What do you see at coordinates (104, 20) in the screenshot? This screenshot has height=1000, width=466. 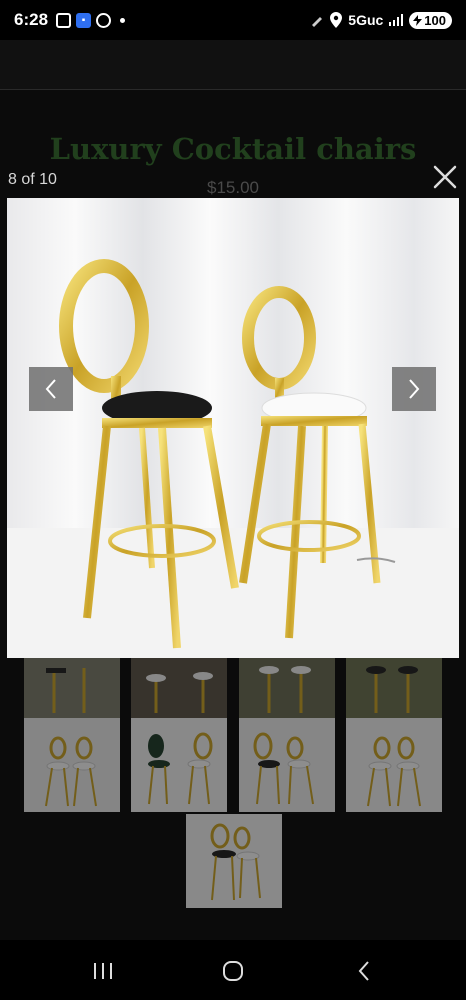 I see `whatsapp-icon` at bounding box center [104, 20].